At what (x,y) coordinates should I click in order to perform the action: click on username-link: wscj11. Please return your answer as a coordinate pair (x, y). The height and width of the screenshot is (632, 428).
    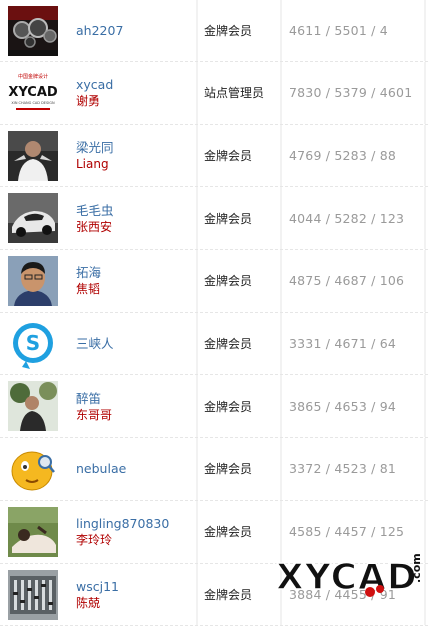
    Looking at the image, I should click on (136, 586).